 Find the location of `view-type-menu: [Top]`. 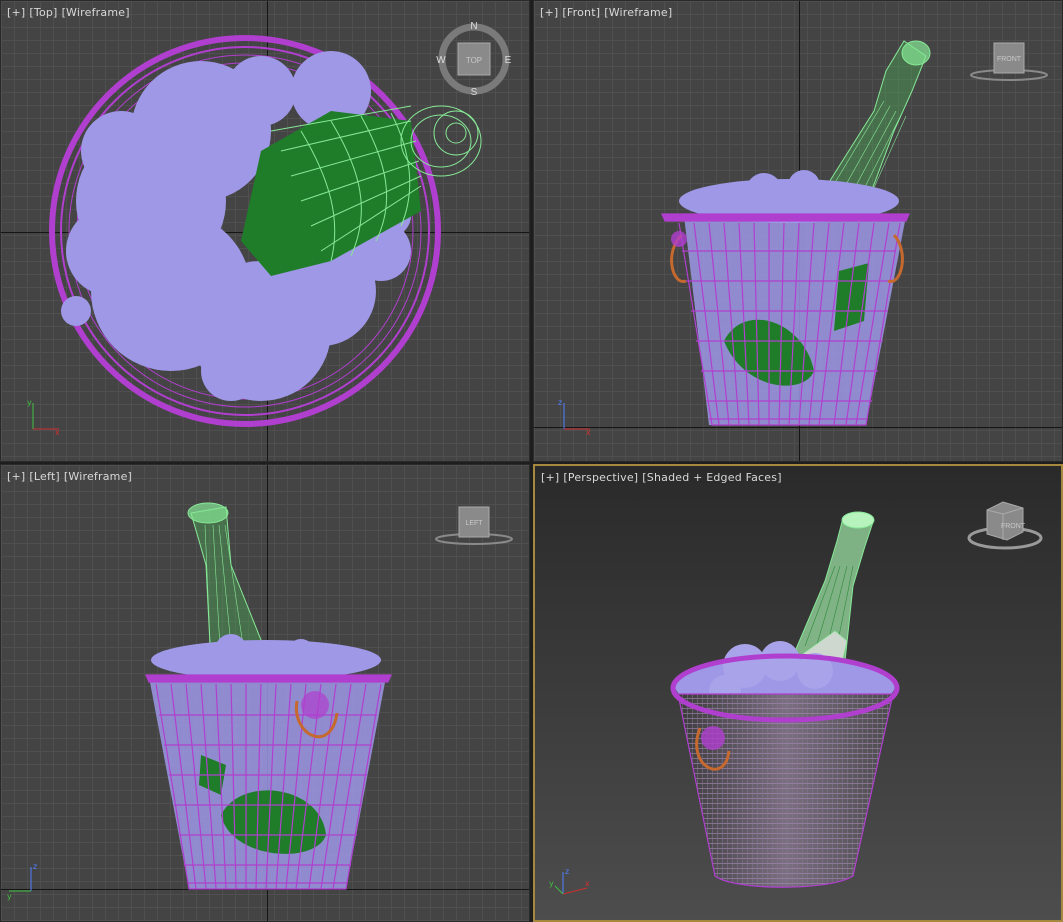

view-type-menu: [Top] is located at coordinates (43, 12).